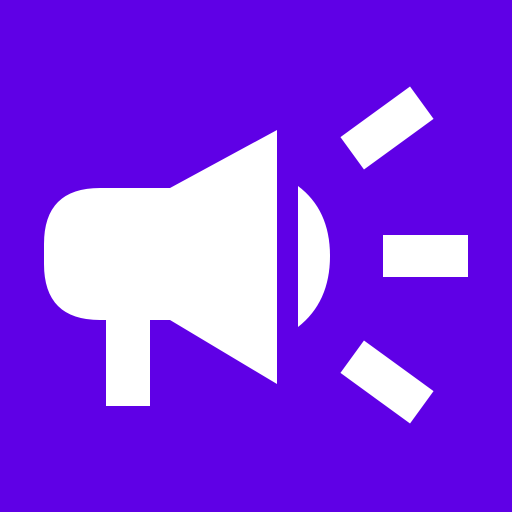 Image resolution: width=512 pixels, height=512 pixels. I want to click on sound-ray-top, so click(387, 128).